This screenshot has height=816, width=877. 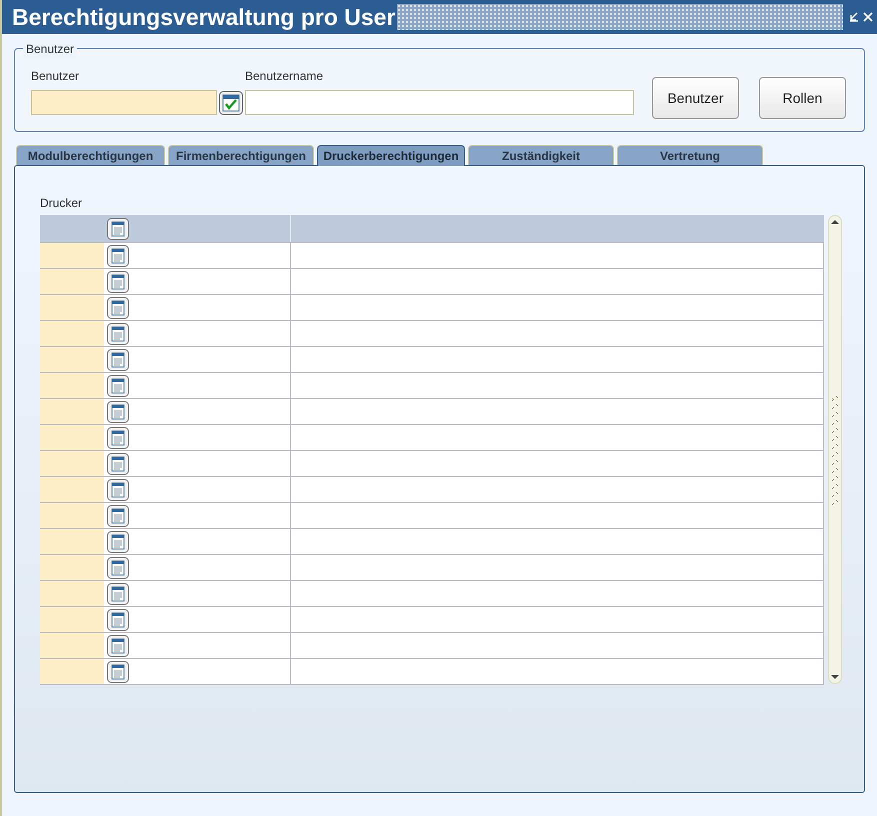 I want to click on tab: Firmenberechtigungen, so click(x=241, y=155).